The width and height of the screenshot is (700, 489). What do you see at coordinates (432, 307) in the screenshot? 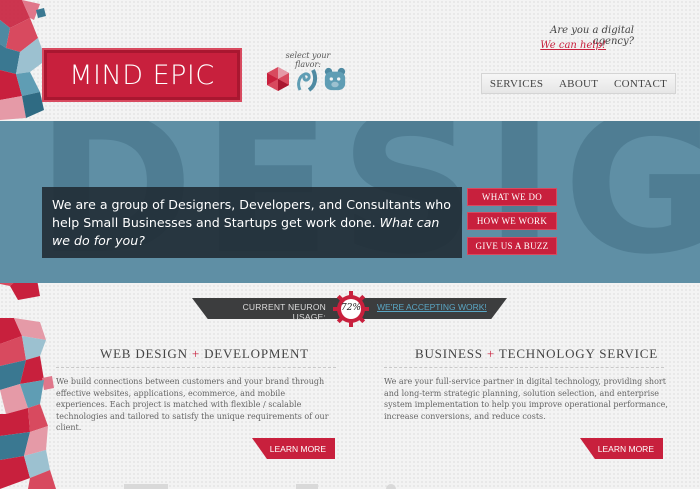
I see `accepting-work-link: WE'RE ACCEPTING WORK!` at bounding box center [432, 307].